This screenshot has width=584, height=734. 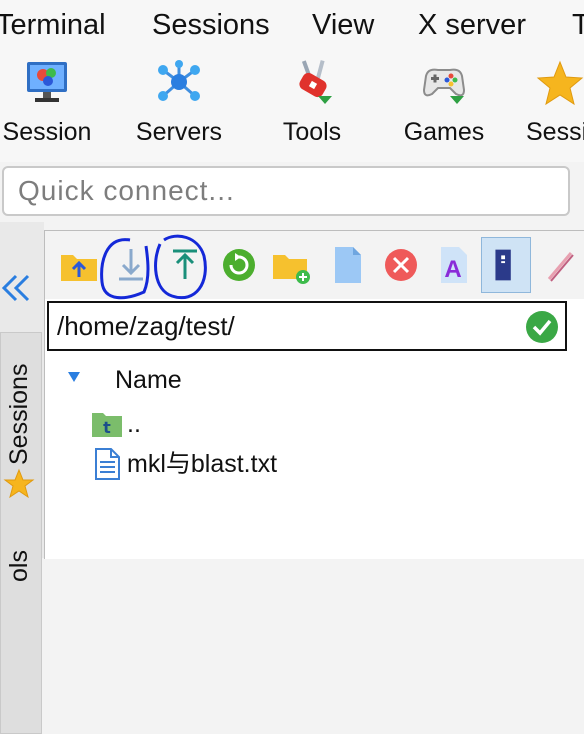 I want to click on menu-tools-partial: T, so click(x=578, y=25).